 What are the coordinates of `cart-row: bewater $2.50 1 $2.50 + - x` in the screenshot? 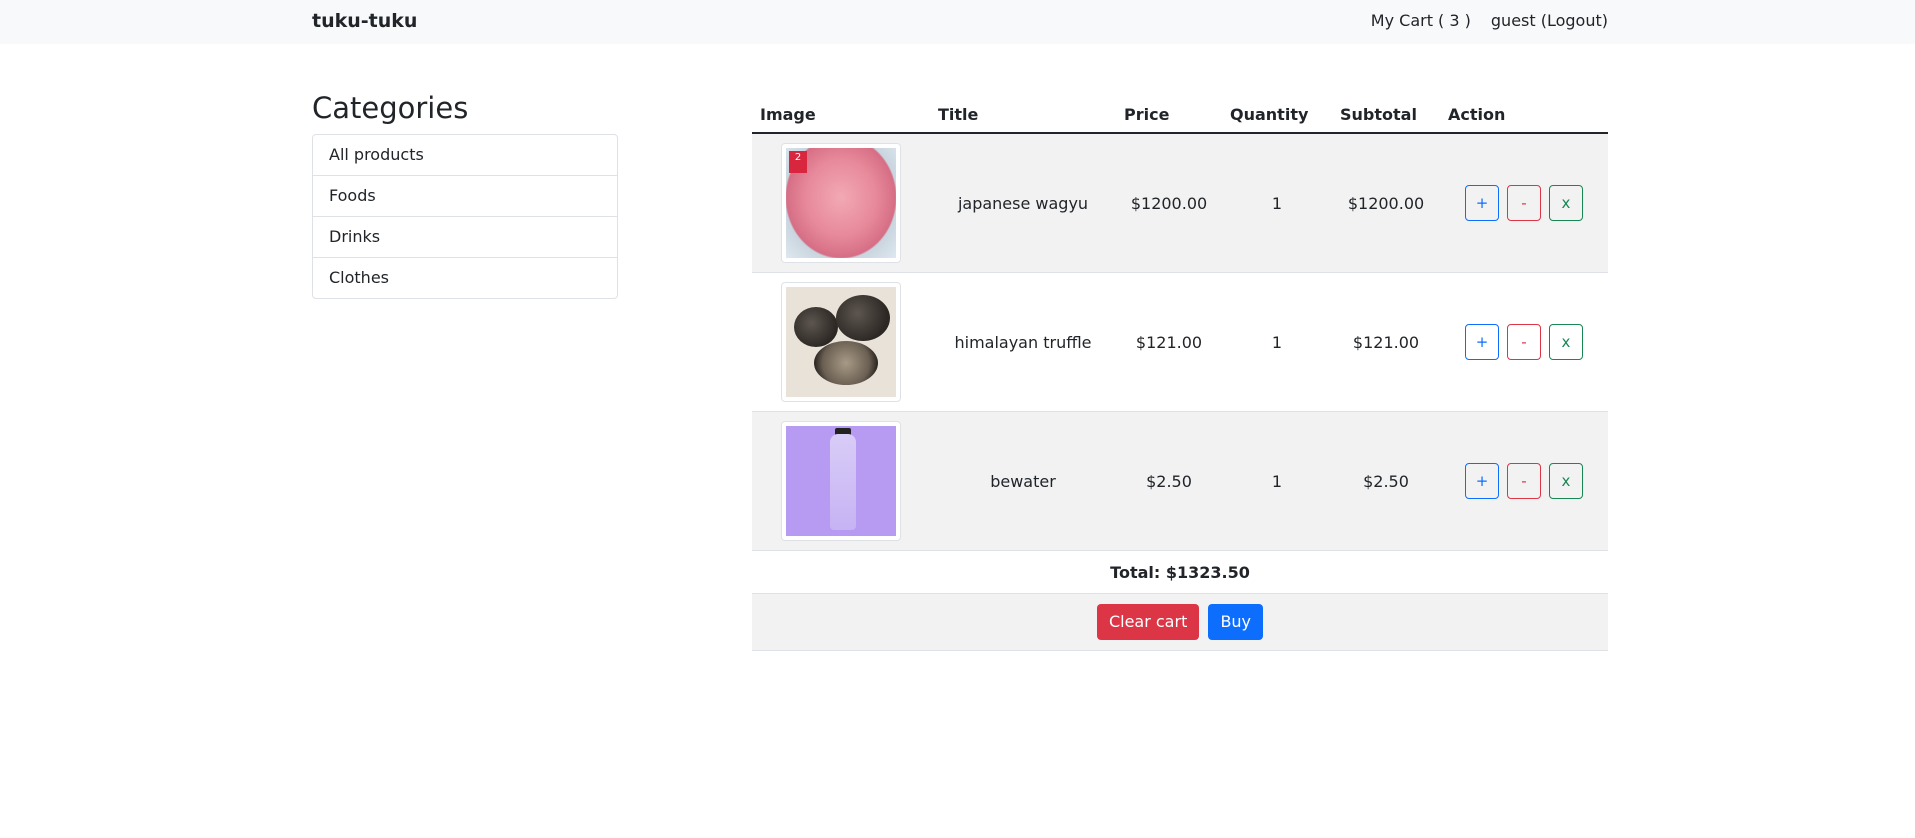 It's located at (1180, 481).